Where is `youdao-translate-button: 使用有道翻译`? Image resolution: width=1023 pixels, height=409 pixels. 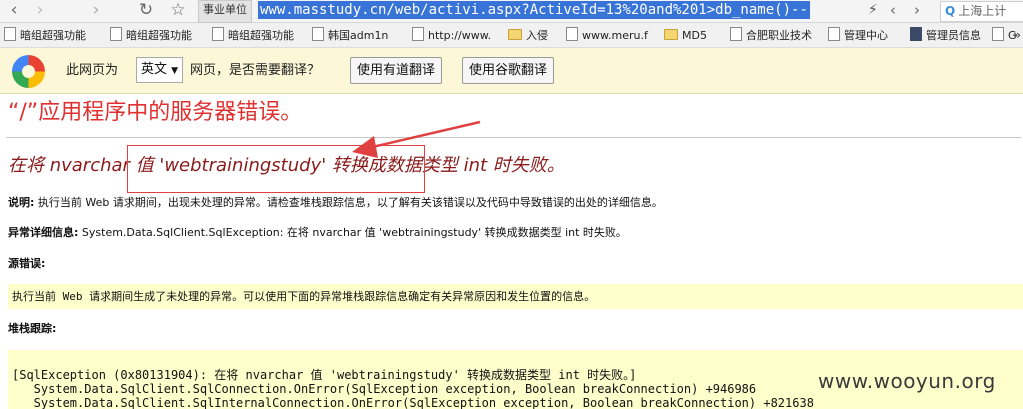
youdao-translate-button: 使用有道翻译 is located at coordinates (396, 70).